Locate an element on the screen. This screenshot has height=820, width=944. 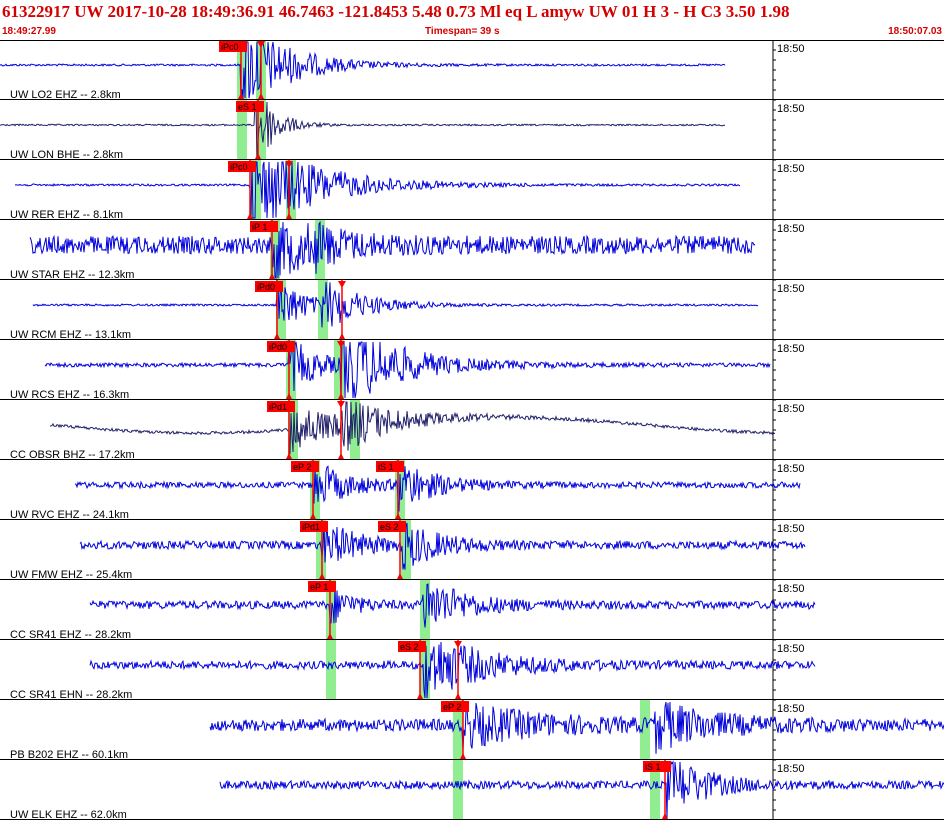
trace-row: 18:50iPd1 eS 2UW FMW EHZ -- 25.4km is located at coordinates (472, 550).